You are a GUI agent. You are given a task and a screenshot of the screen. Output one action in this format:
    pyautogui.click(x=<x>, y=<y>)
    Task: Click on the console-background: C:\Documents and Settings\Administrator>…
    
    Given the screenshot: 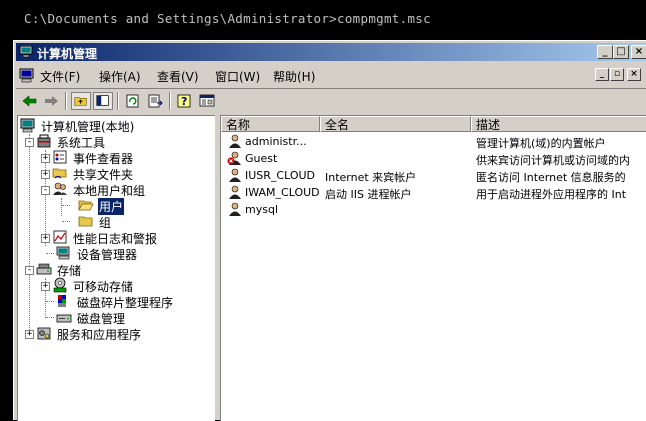 What is the action you would take?
    pyautogui.click(x=323, y=21)
    